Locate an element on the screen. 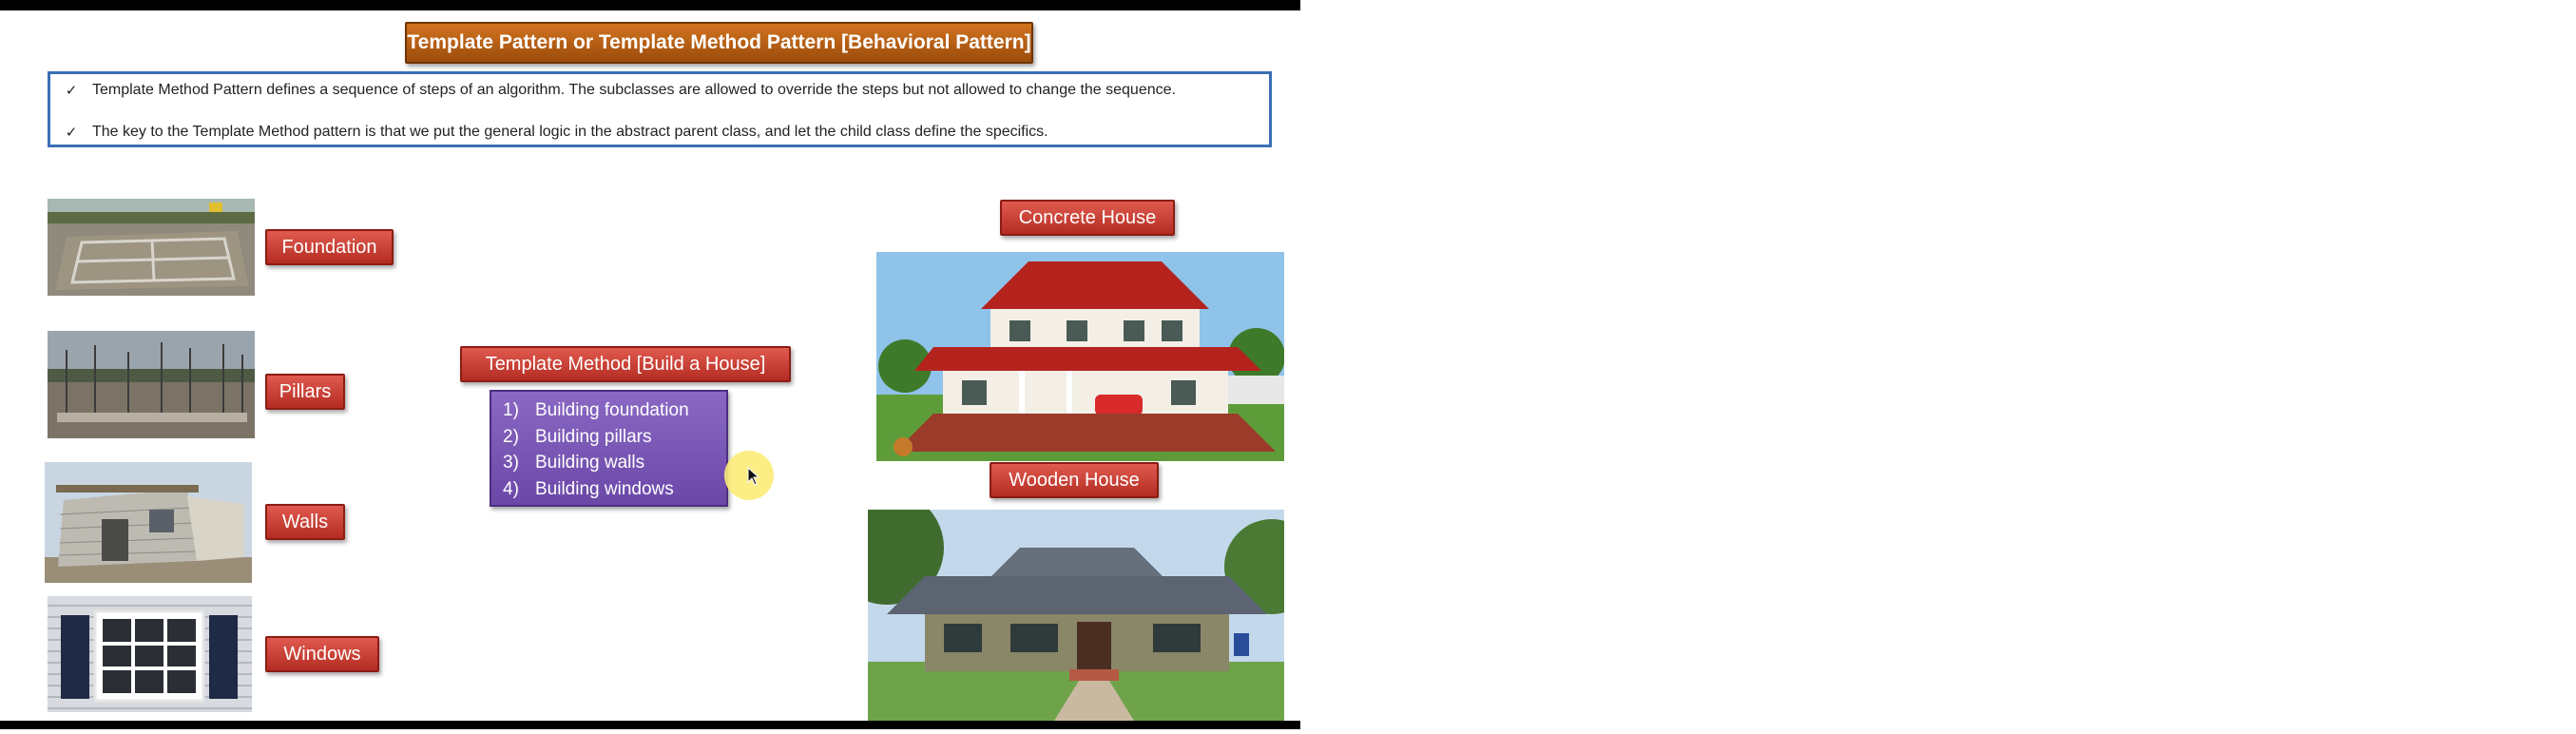 The image size is (2576, 734). pillars-photo is located at coordinates (151, 384).